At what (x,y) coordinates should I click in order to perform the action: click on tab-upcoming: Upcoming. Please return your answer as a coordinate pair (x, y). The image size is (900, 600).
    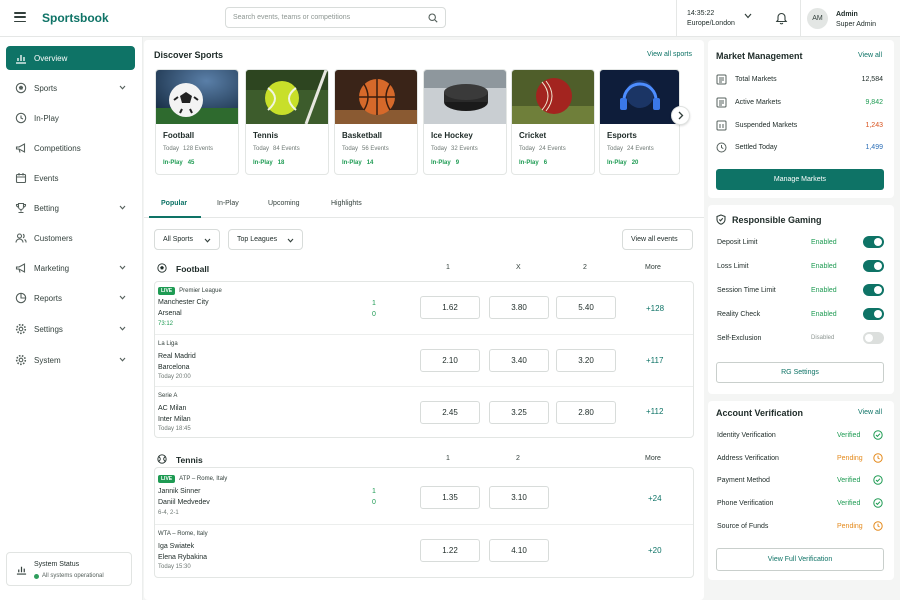
    Looking at the image, I should click on (284, 203).